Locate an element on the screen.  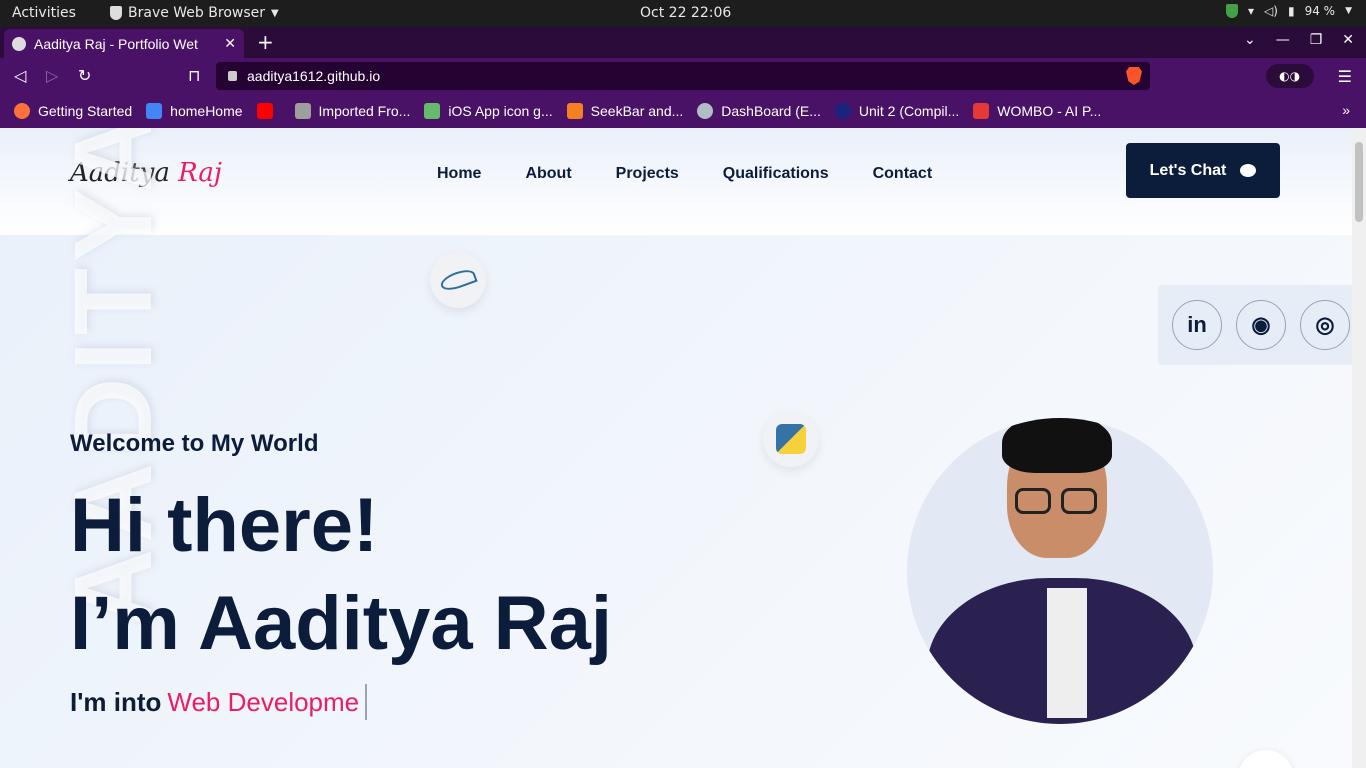
typing-cursor is located at coordinates (366, 702).